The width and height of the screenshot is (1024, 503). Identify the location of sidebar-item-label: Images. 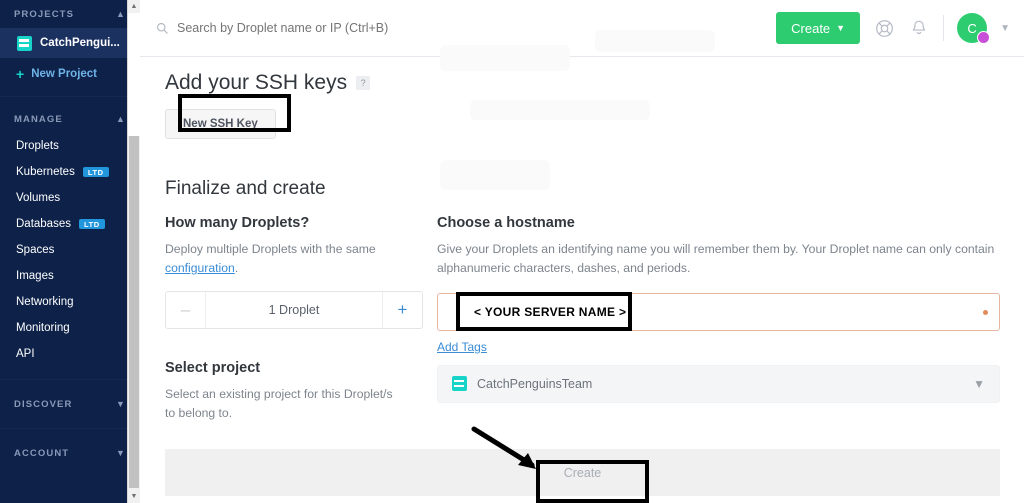
(35, 276).